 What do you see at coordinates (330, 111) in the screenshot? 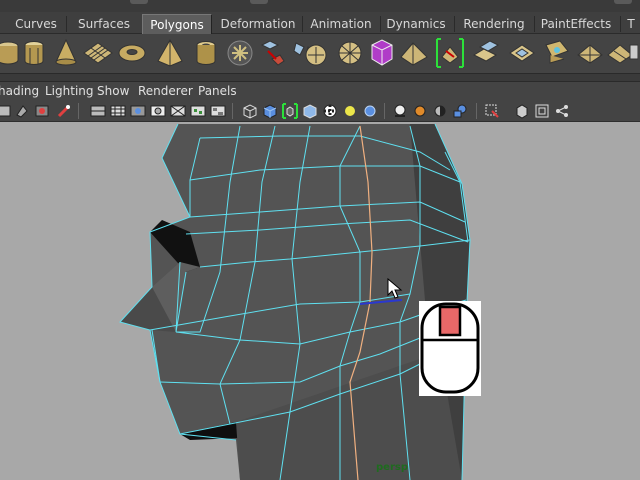
I see `textured-icon` at bounding box center [330, 111].